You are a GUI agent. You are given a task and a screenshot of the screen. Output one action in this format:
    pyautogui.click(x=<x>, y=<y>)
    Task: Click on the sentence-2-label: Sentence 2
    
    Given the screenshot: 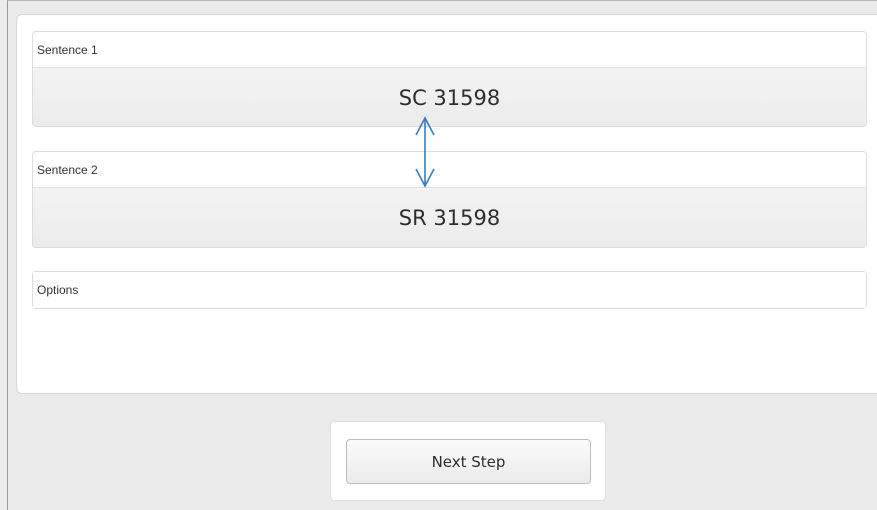 What is the action you would take?
    pyautogui.click(x=449, y=170)
    